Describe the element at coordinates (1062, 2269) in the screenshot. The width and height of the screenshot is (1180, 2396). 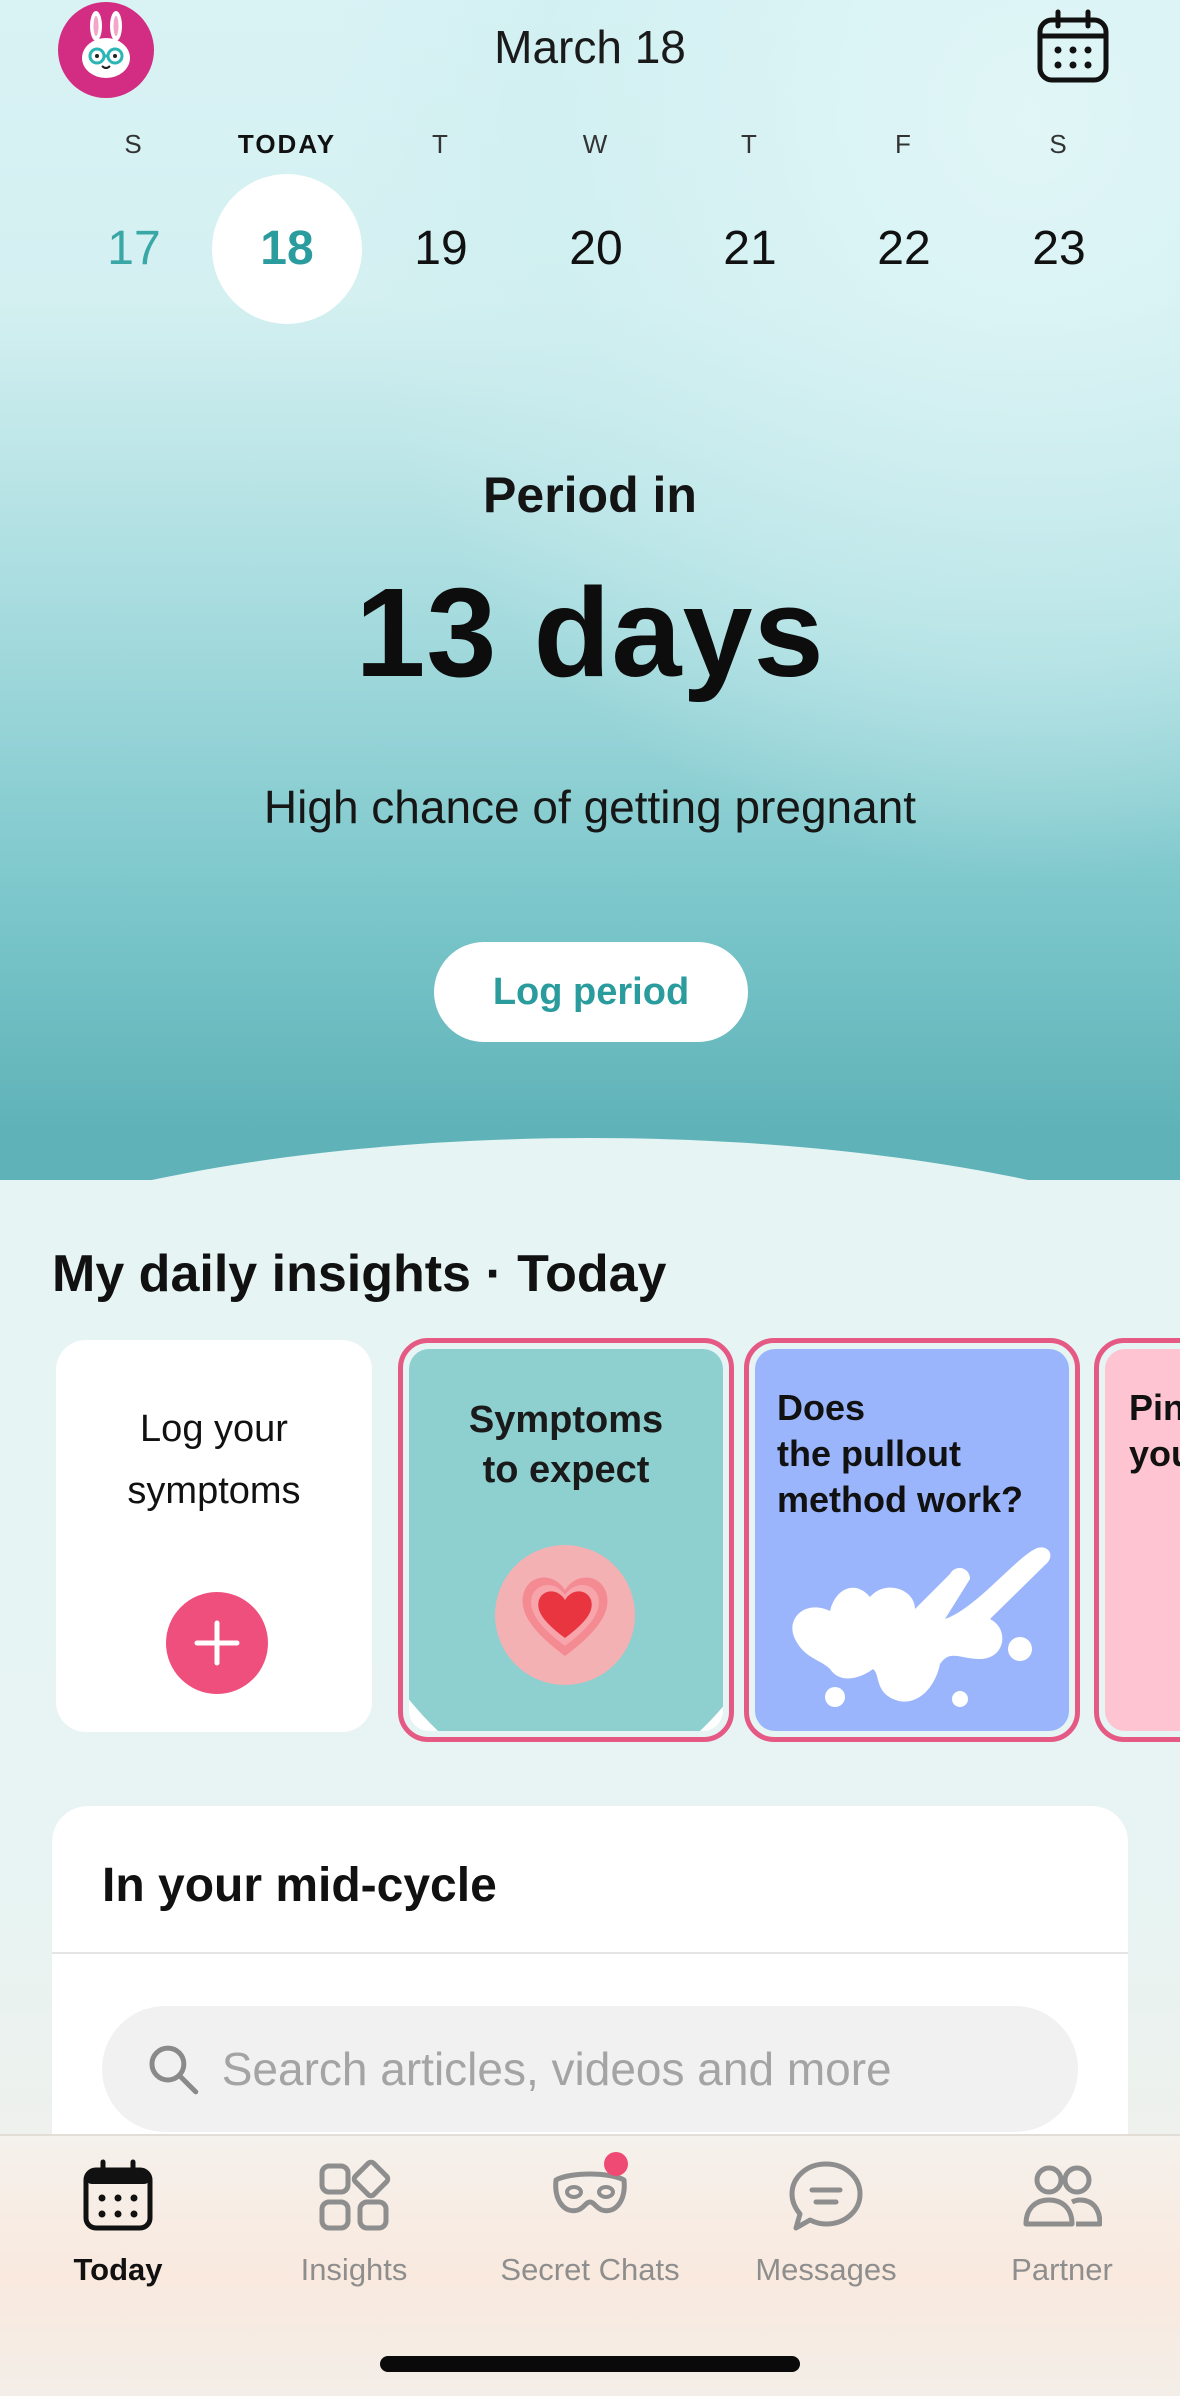
I see `tab-label: Partner` at that location.